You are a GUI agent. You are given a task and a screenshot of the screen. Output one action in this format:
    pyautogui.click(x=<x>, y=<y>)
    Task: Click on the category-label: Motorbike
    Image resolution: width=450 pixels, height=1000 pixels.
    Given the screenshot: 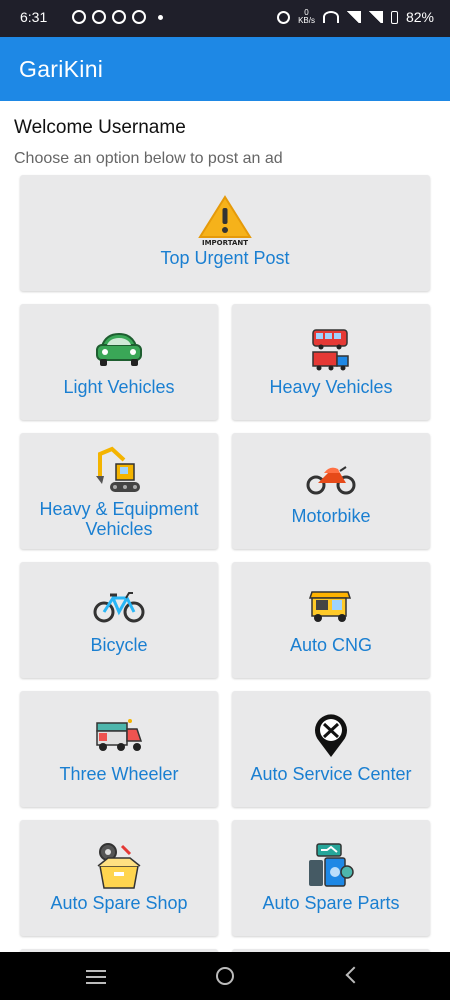 What is the action you would take?
    pyautogui.click(x=331, y=516)
    